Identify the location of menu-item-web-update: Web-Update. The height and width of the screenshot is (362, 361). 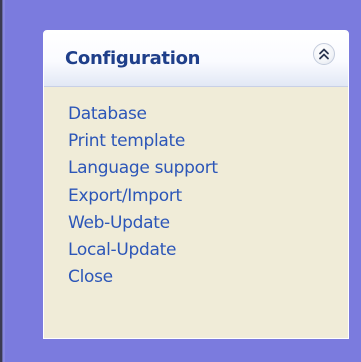
(143, 223).